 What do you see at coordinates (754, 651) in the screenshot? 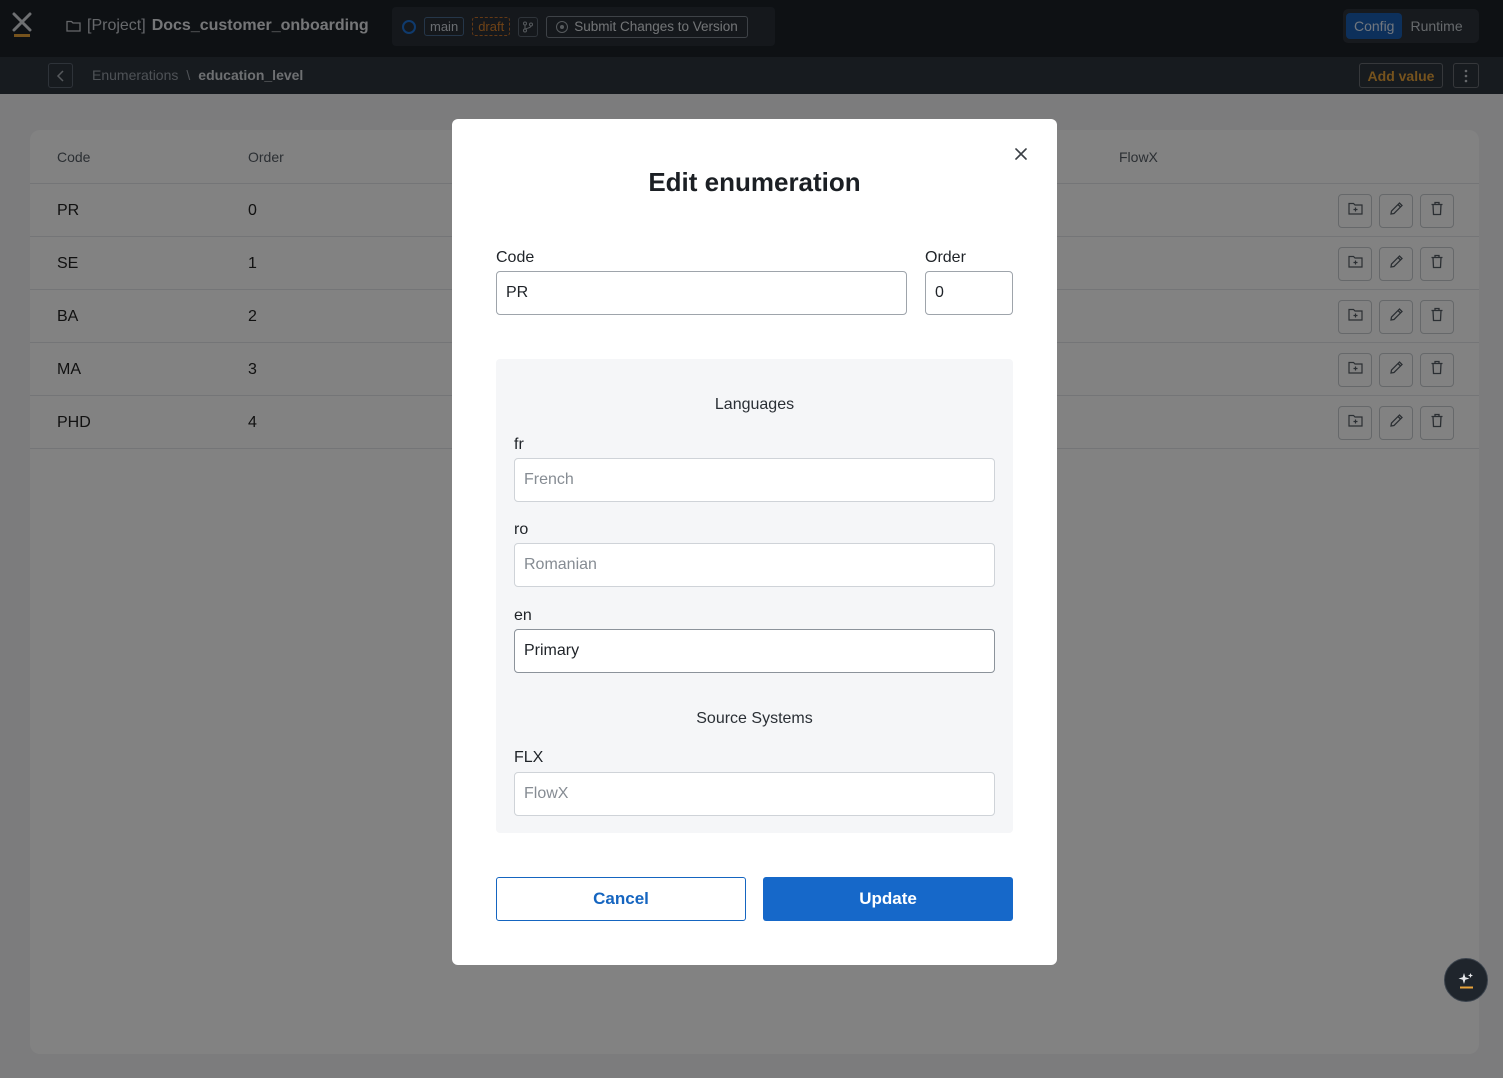
I see `lang-en-input` at bounding box center [754, 651].